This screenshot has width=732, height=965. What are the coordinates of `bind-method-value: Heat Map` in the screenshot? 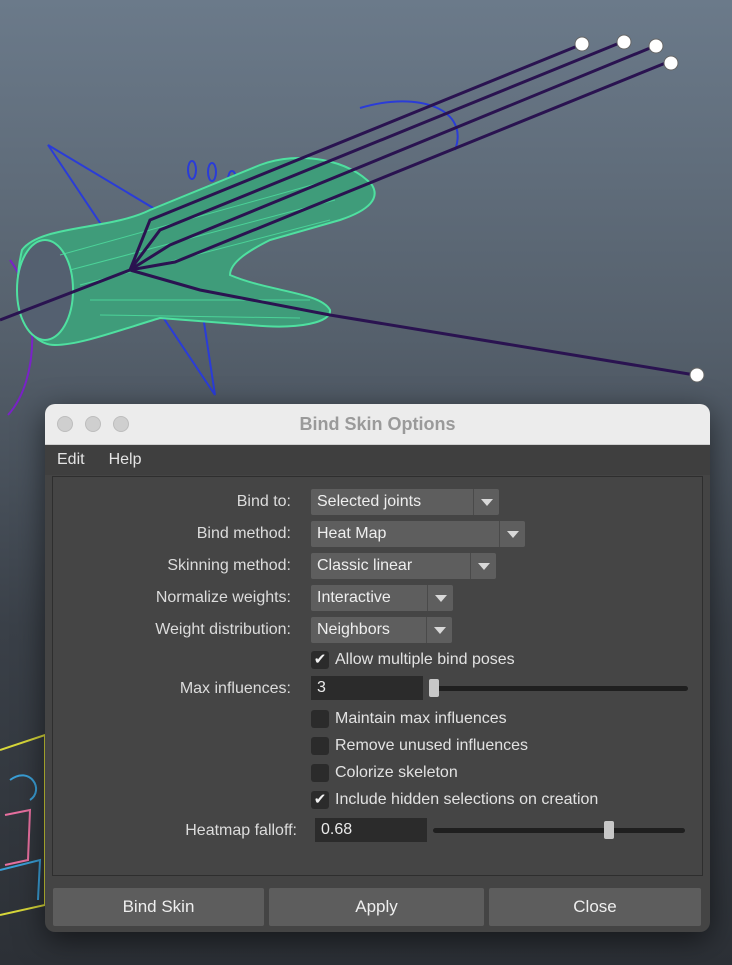 It's located at (352, 533).